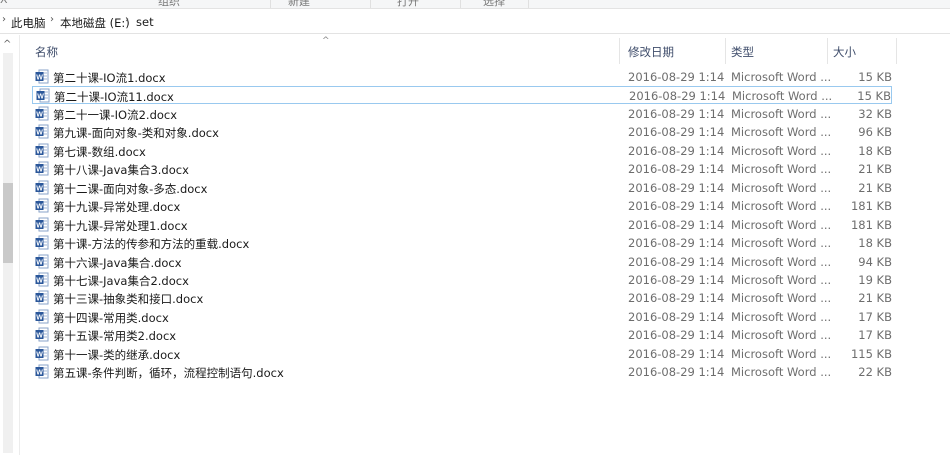 This screenshot has width=950, height=455. Describe the element at coordinates (8, 223) in the screenshot. I see `nav-scrollbar-thumb` at that location.